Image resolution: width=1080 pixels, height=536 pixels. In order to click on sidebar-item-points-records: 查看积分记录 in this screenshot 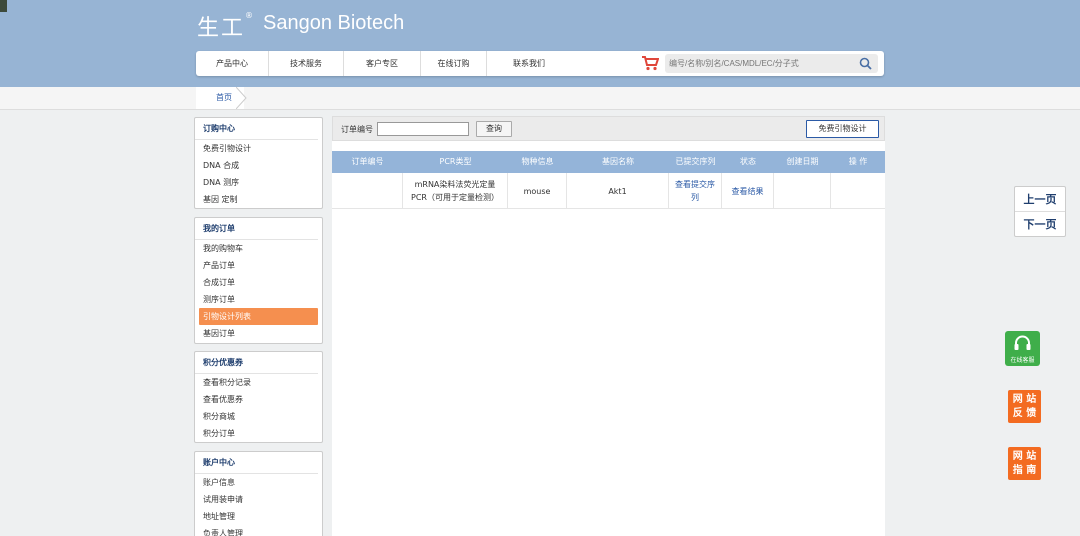, I will do `click(258, 382)`.